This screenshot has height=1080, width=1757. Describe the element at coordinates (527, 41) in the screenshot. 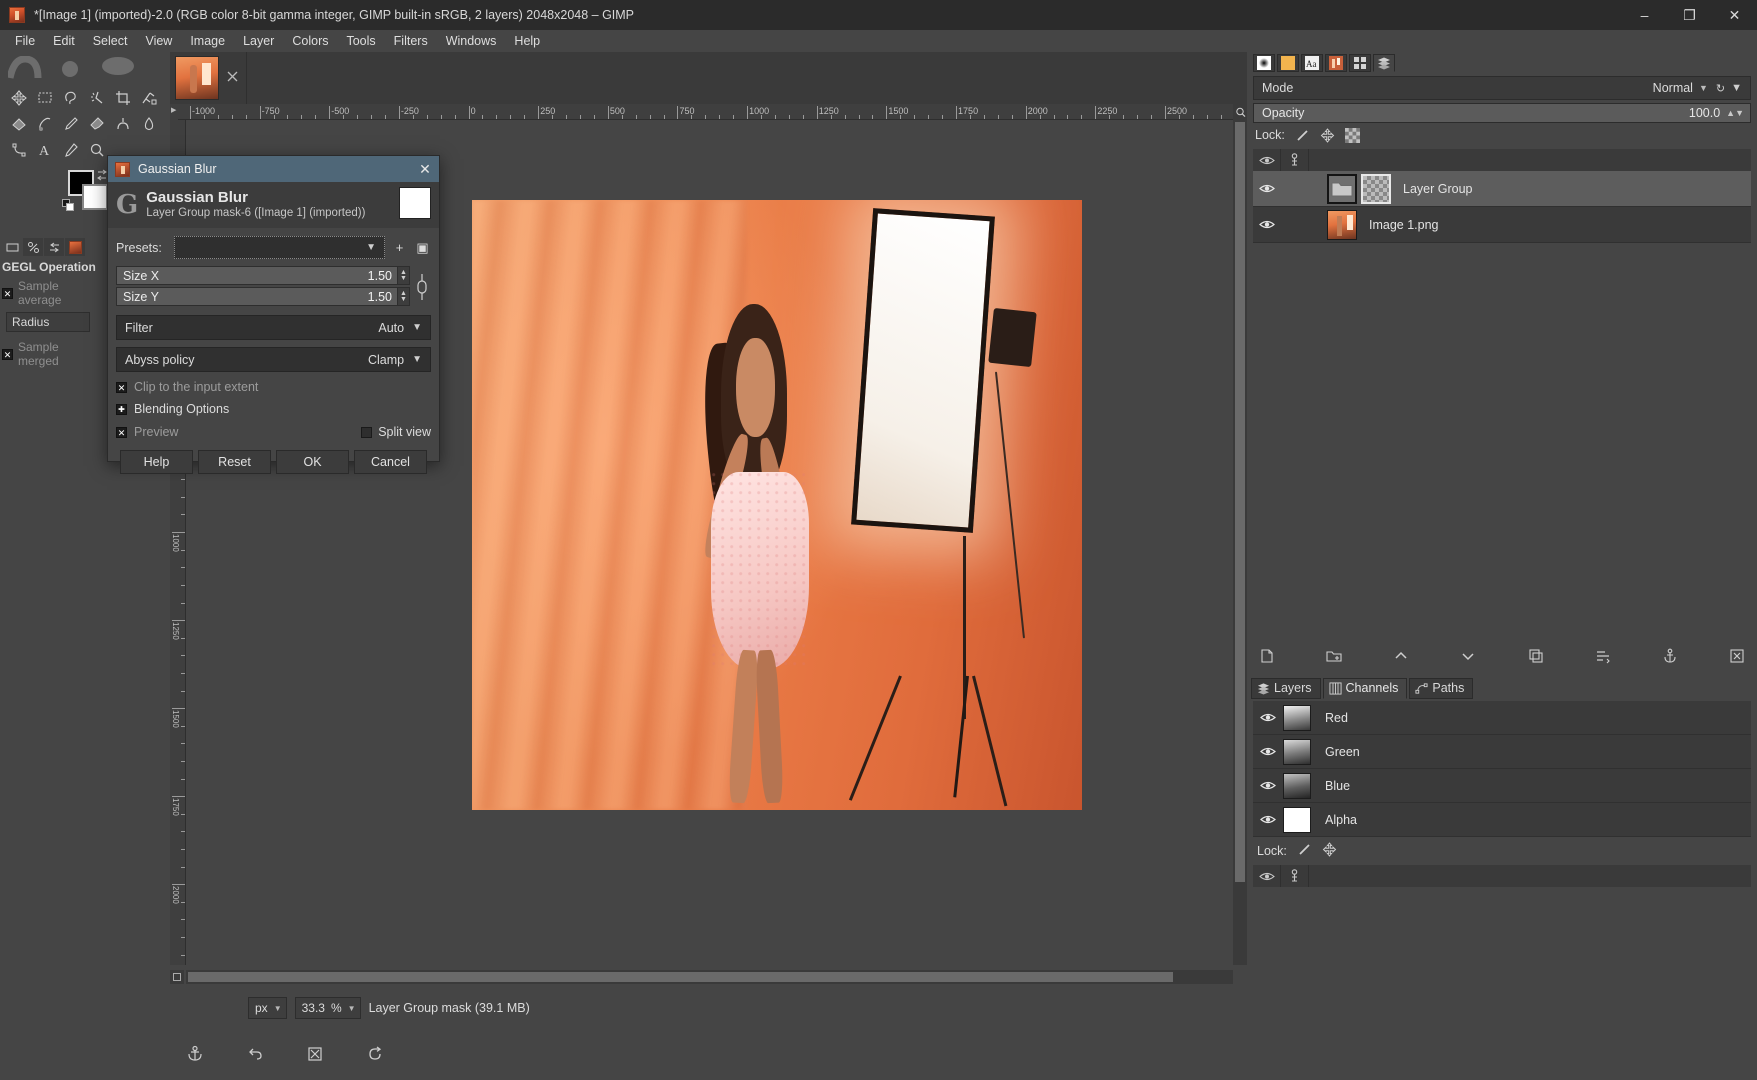

I see `menu-help: Help` at that location.